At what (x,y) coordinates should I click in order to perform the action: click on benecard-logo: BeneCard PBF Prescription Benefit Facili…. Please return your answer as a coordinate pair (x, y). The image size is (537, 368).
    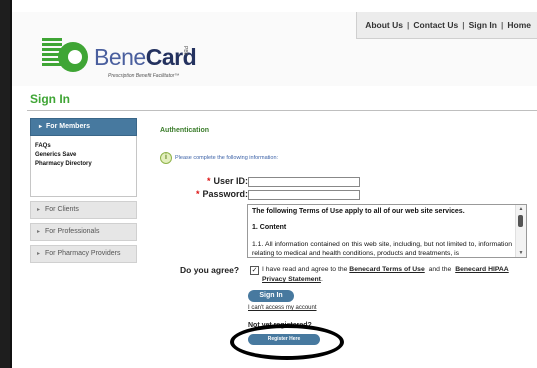
    Looking at the image, I should click on (119, 59).